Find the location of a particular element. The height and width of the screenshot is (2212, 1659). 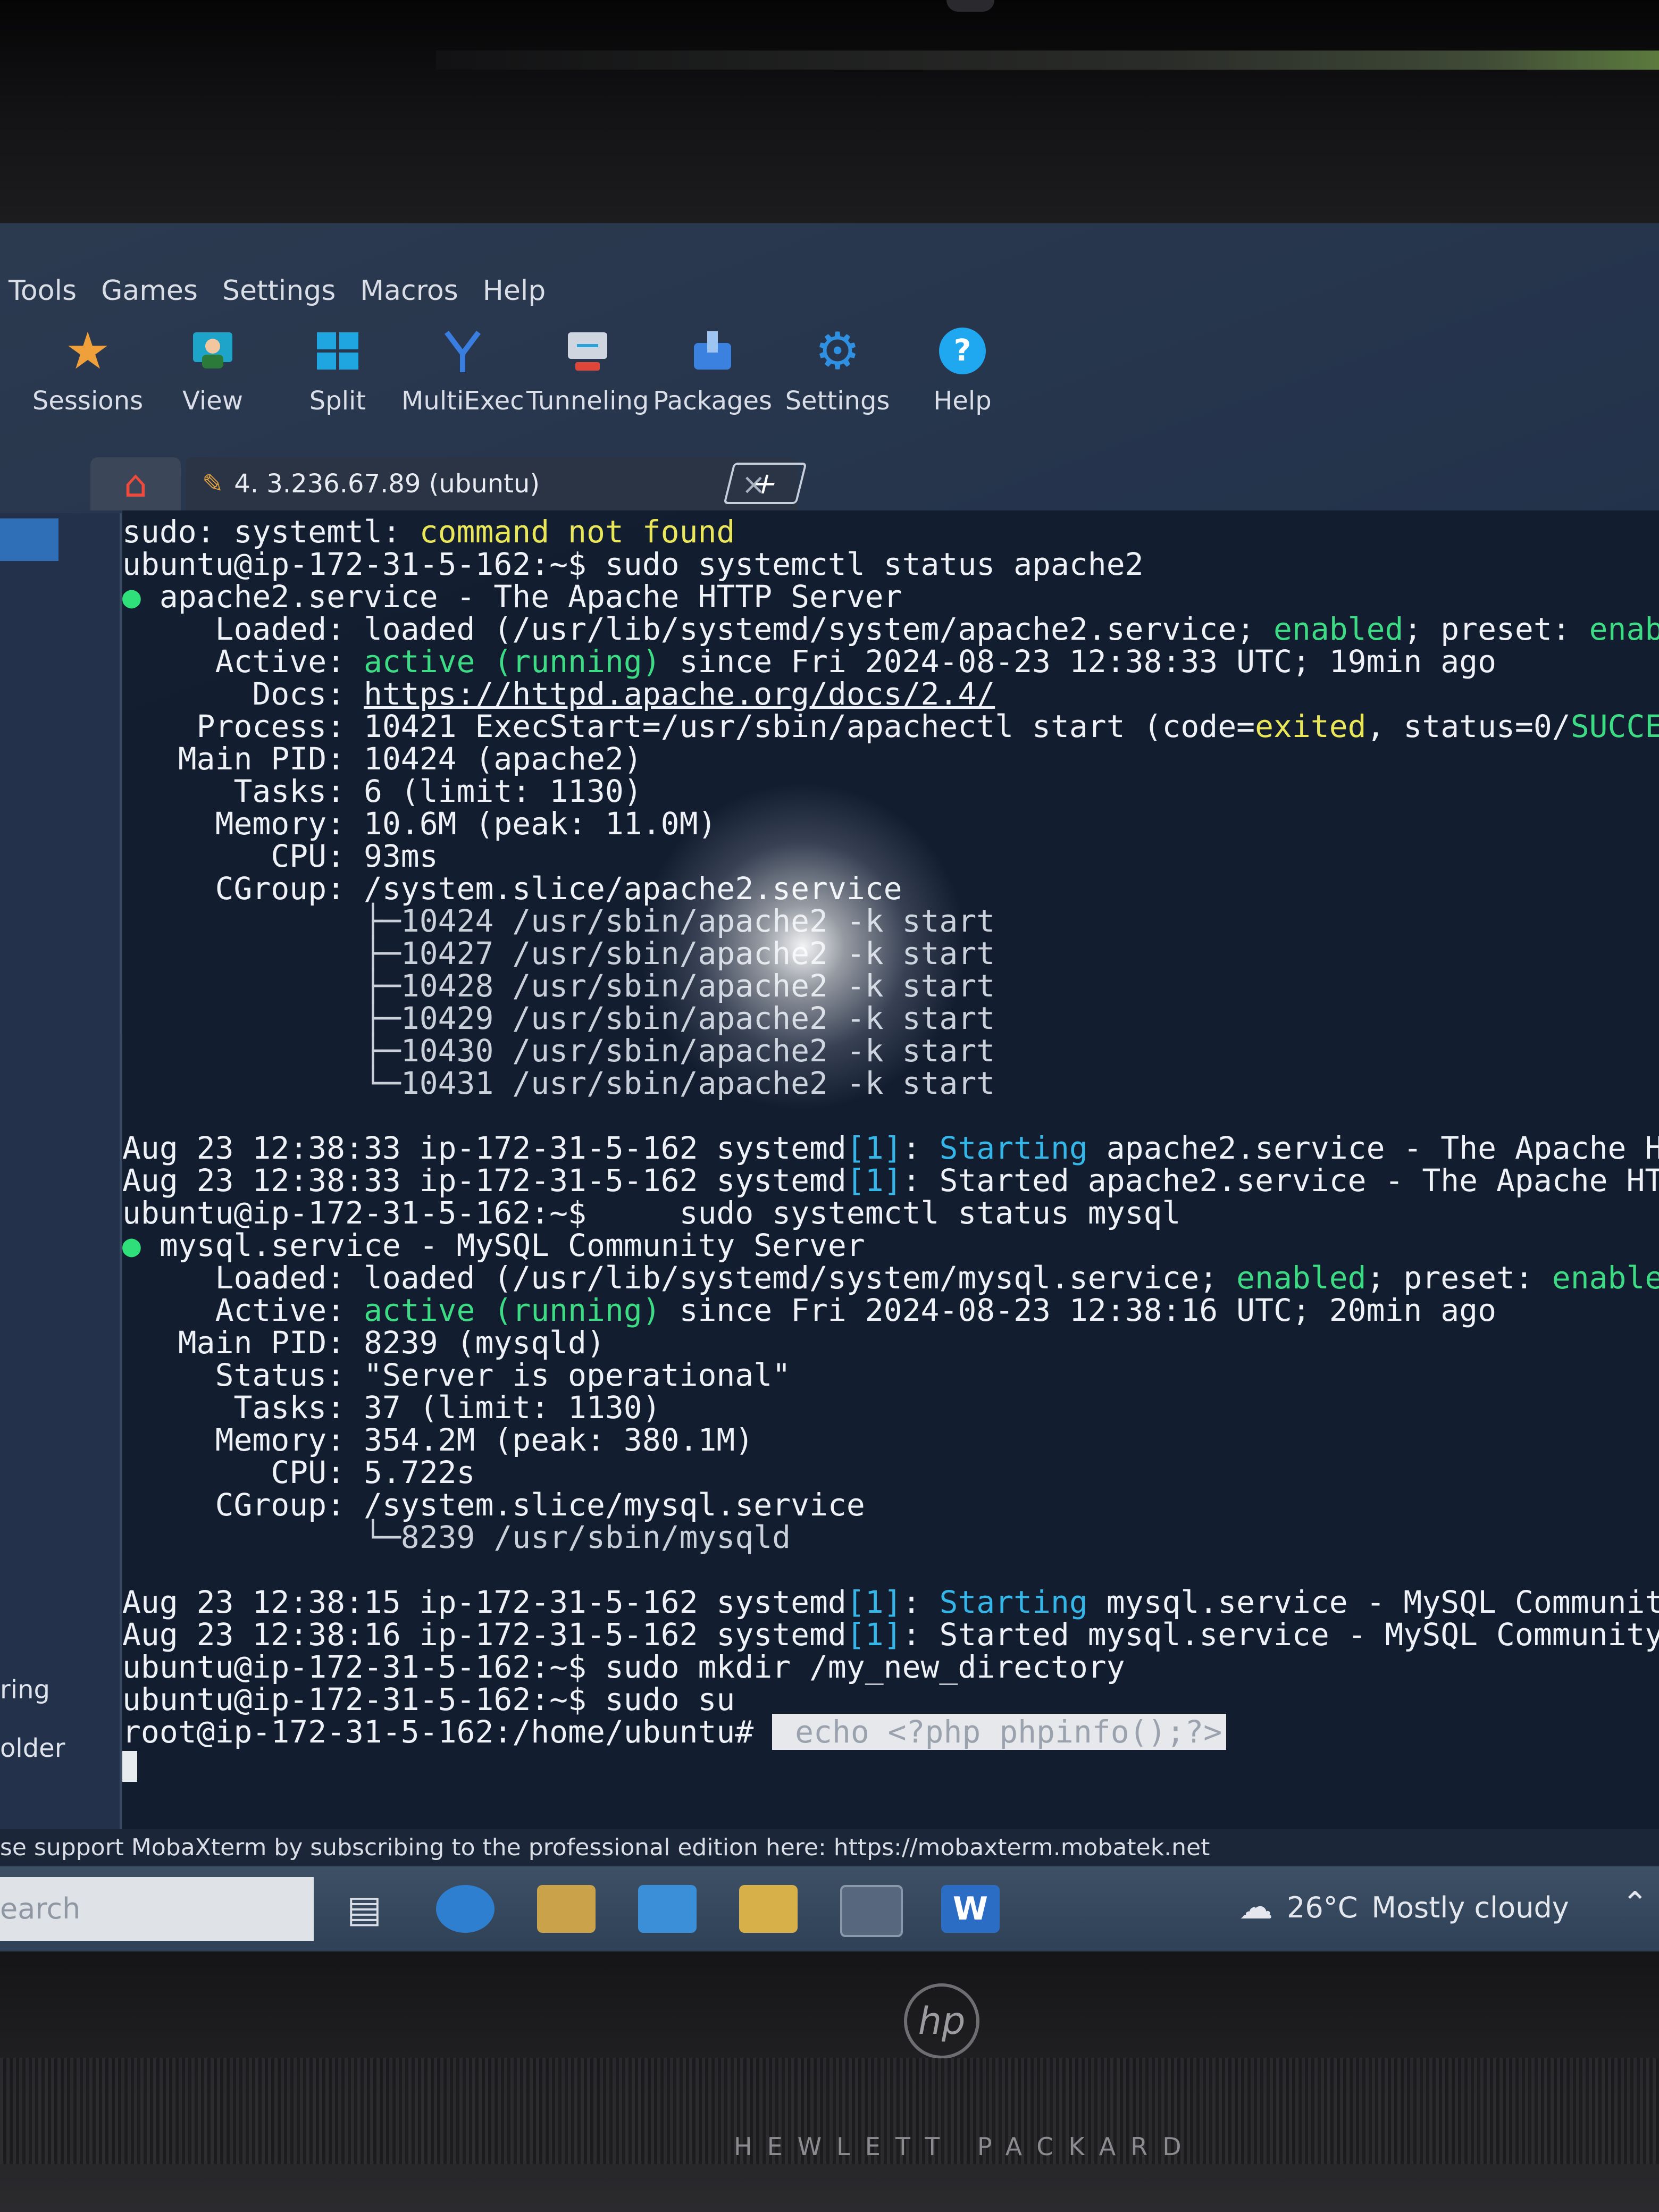

help-icon: ? is located at coordinates (962, 351).